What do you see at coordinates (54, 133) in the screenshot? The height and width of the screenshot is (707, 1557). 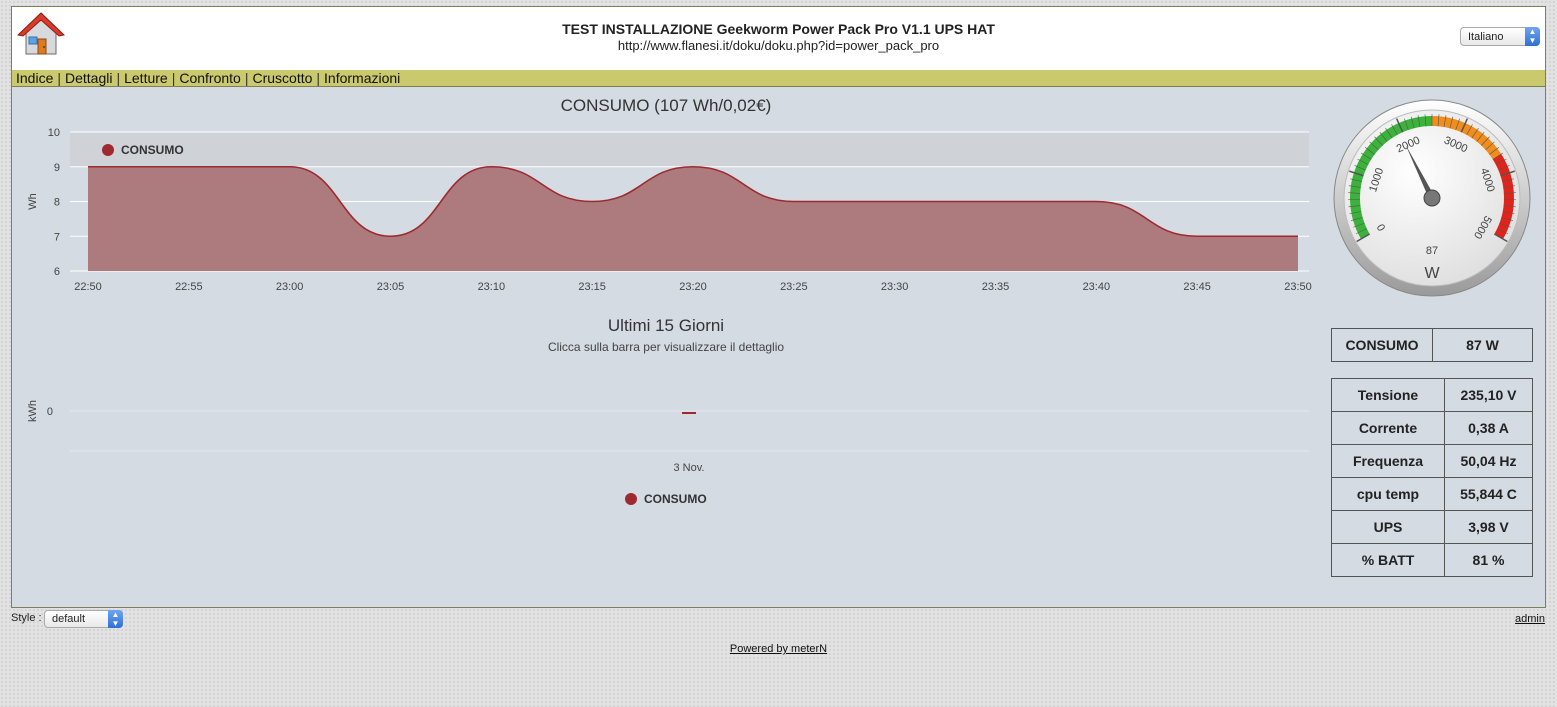 I see `y-tick-label: 10` at bounding box center [54, 133].